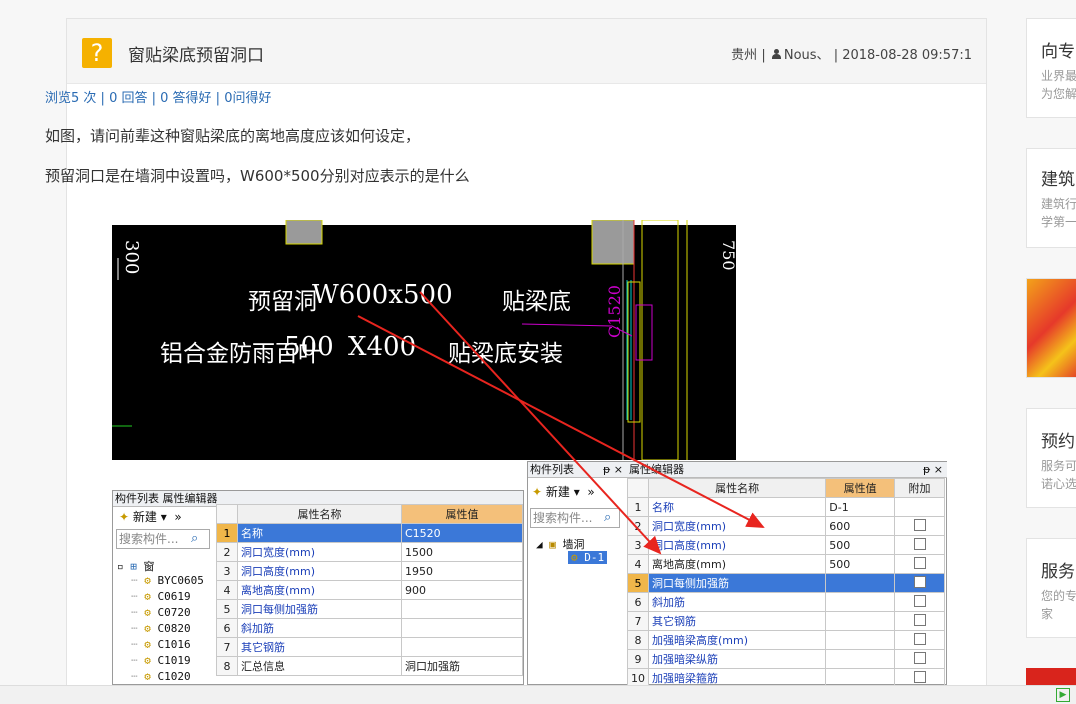 This screenshot has height=704, width=1076. Describe the element at coordinates (786, 564) in the screenshot. I see `table-row: 4 离地高度(mm) 500` at that location.